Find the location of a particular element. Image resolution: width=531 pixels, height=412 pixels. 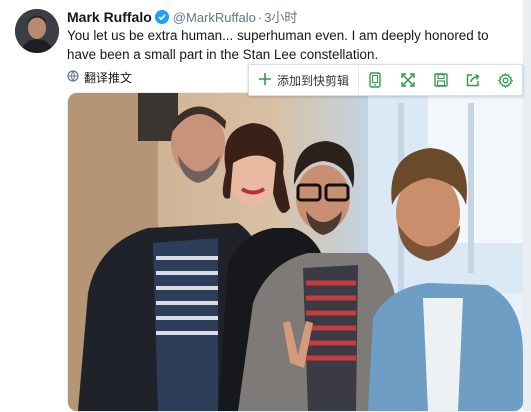

verified-badge-icon is located at coordinates (161, 17).